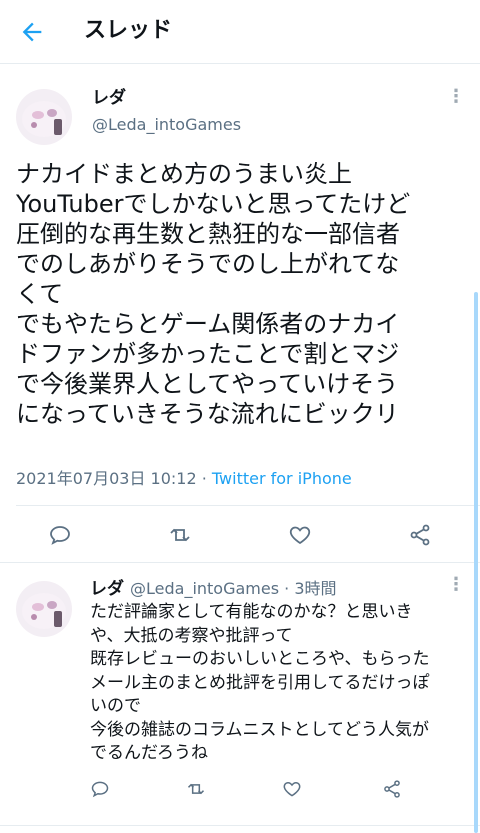  What do you see at coordinates (476, 562) in the screenshot?
I see `scrollbar` at bounding box center [476, 562].